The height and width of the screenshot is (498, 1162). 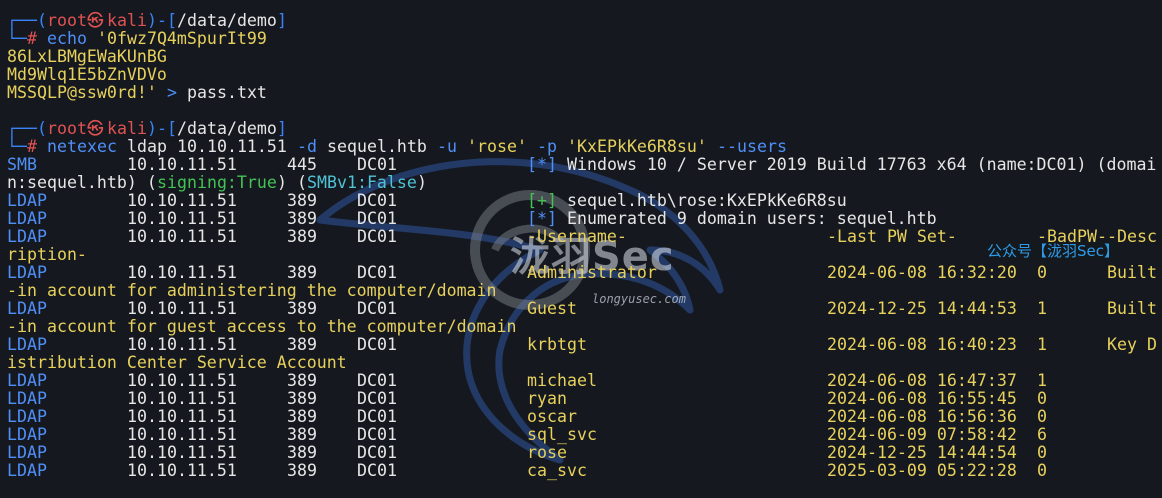 I want to click on command-proto: ldap, so click(x=147, y=146).